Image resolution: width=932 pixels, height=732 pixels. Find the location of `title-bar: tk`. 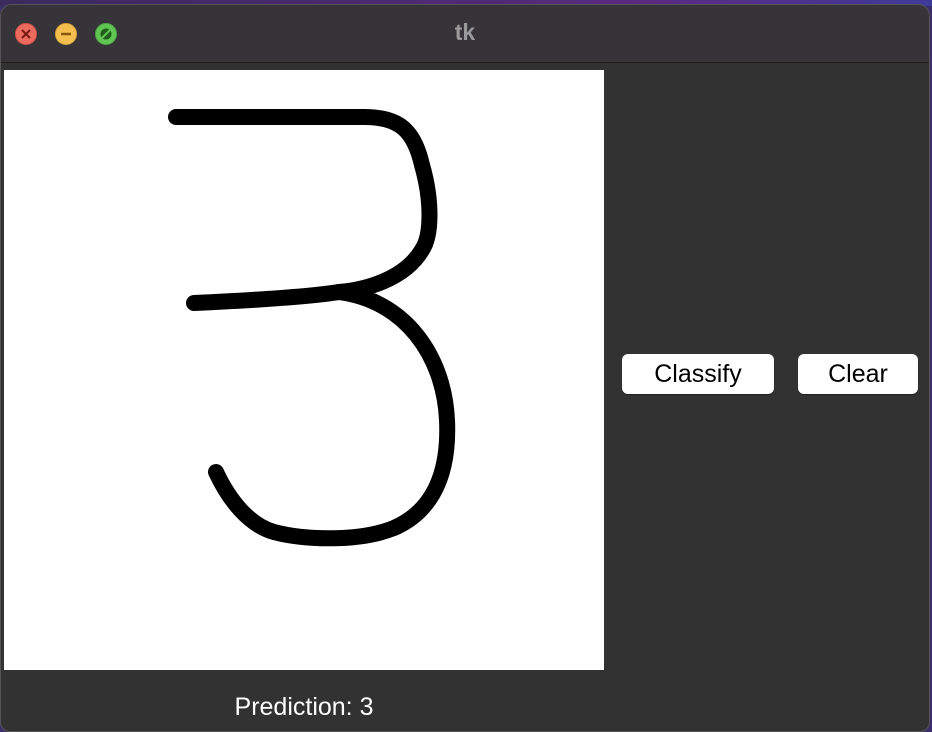

title-bar: tk is located at coordinates (465, 34).